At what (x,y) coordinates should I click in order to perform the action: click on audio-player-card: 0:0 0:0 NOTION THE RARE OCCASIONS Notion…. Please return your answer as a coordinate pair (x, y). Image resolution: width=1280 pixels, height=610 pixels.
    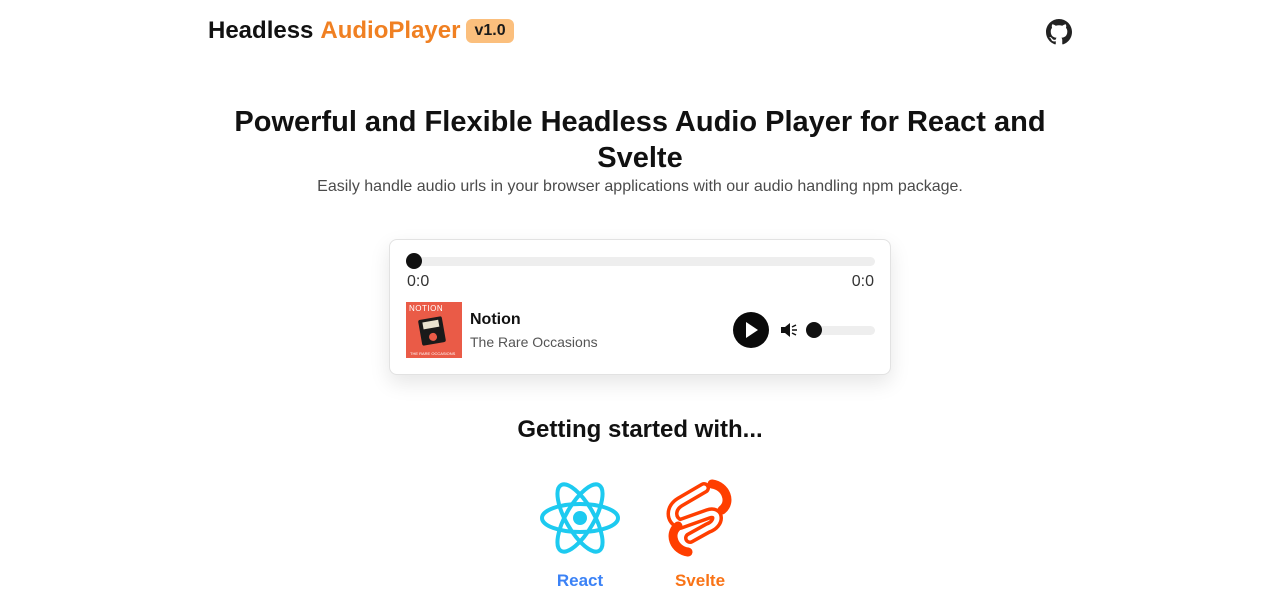
    Looking at the image, I should click on (640, 307).